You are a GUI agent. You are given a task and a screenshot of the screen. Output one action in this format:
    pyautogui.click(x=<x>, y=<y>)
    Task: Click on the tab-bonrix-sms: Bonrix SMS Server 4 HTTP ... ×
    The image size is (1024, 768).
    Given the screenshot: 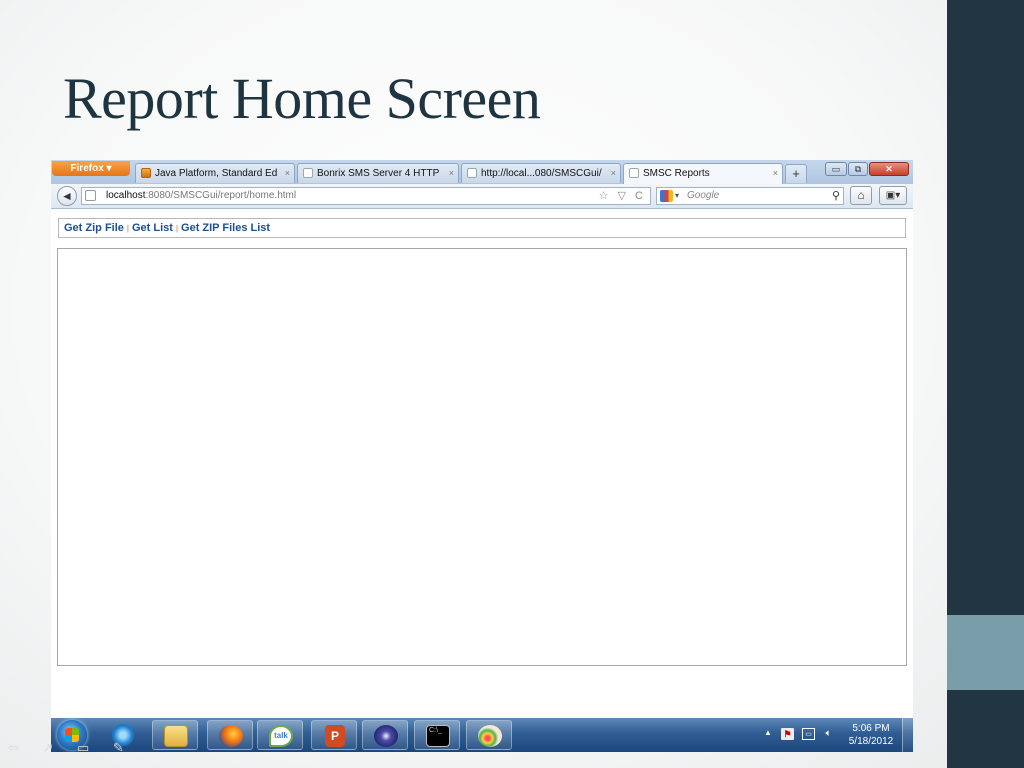 What is the action you would take?
    pyautogui.click(x=378, y=173)
    